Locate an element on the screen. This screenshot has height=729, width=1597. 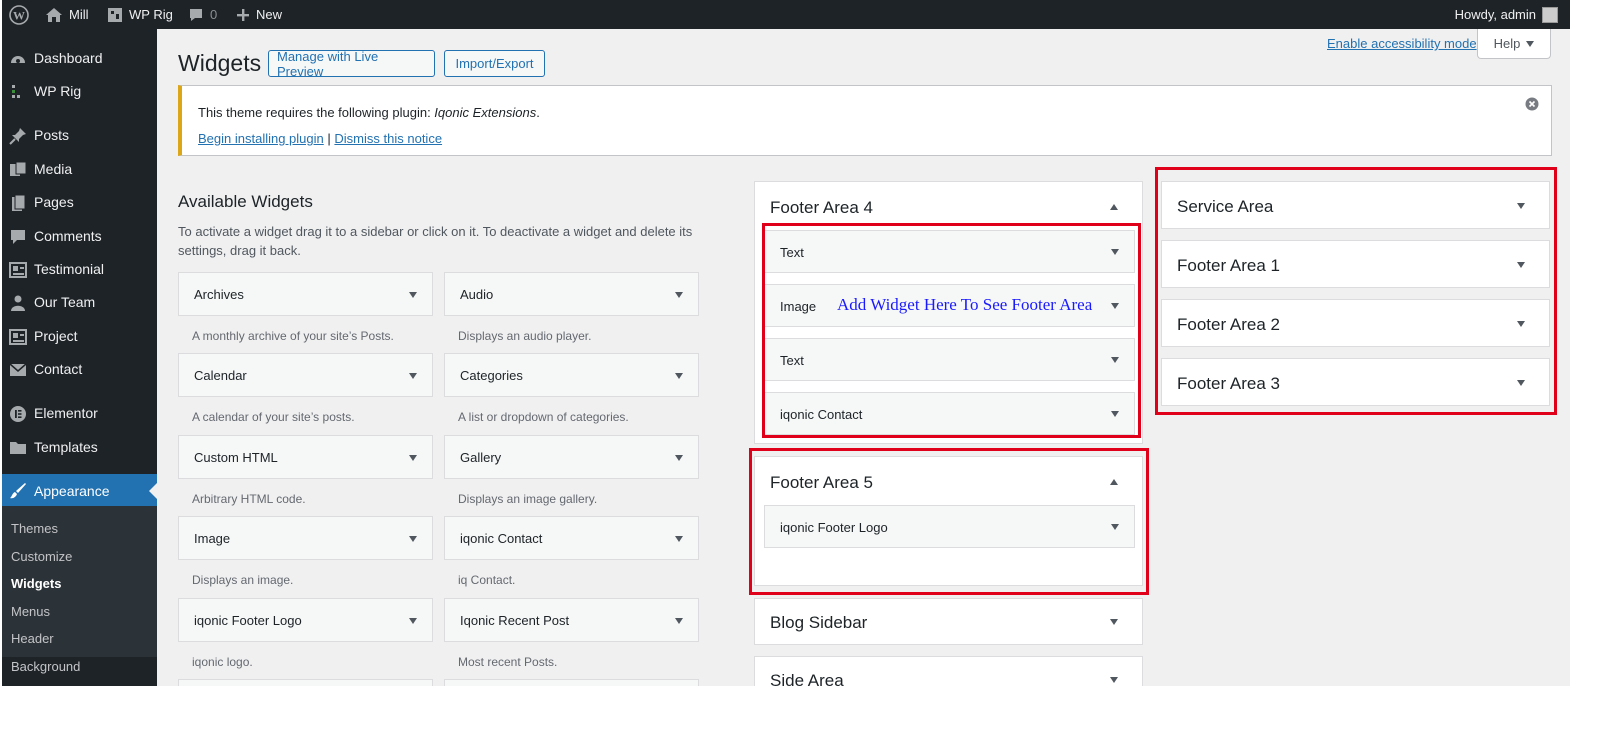
widget-image: Image is located at coordinates (305, 538).